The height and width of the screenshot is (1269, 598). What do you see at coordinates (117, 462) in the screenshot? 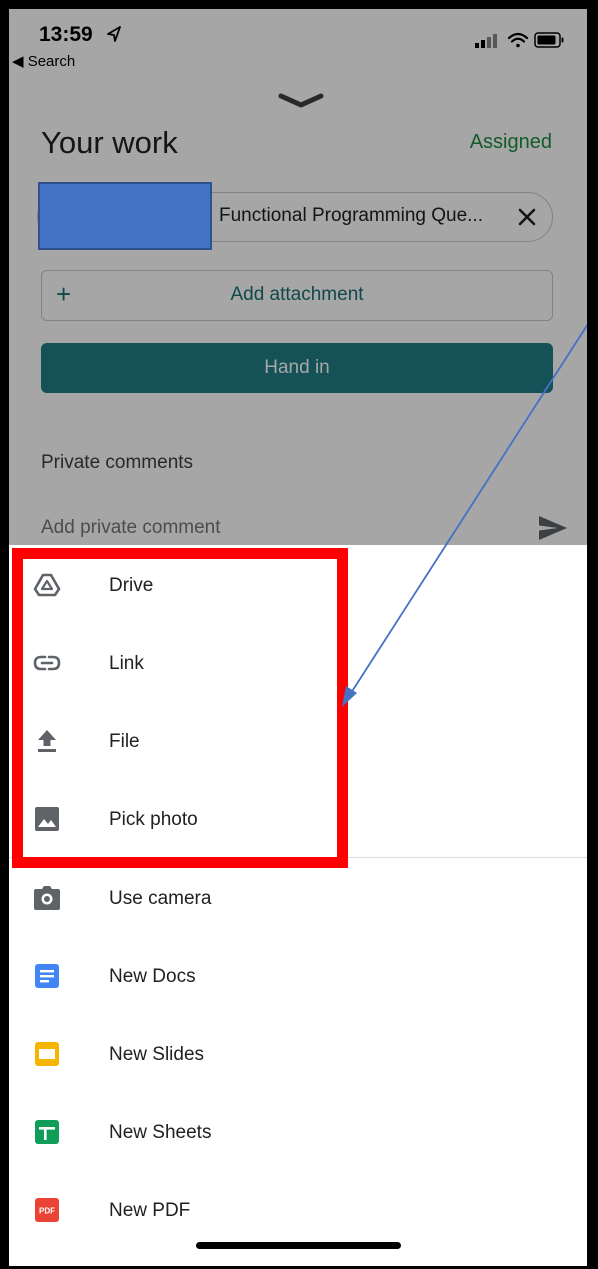
I see `private-comments-heading: Private comments` at bounding box center [117, 462].